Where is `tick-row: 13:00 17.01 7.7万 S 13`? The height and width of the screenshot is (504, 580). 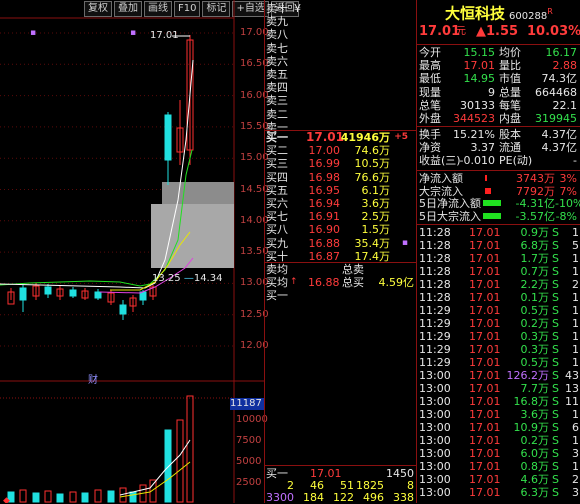
tick-row: 13:00 17.01 7.7万 S 13 is located at coordinates (499, 388).